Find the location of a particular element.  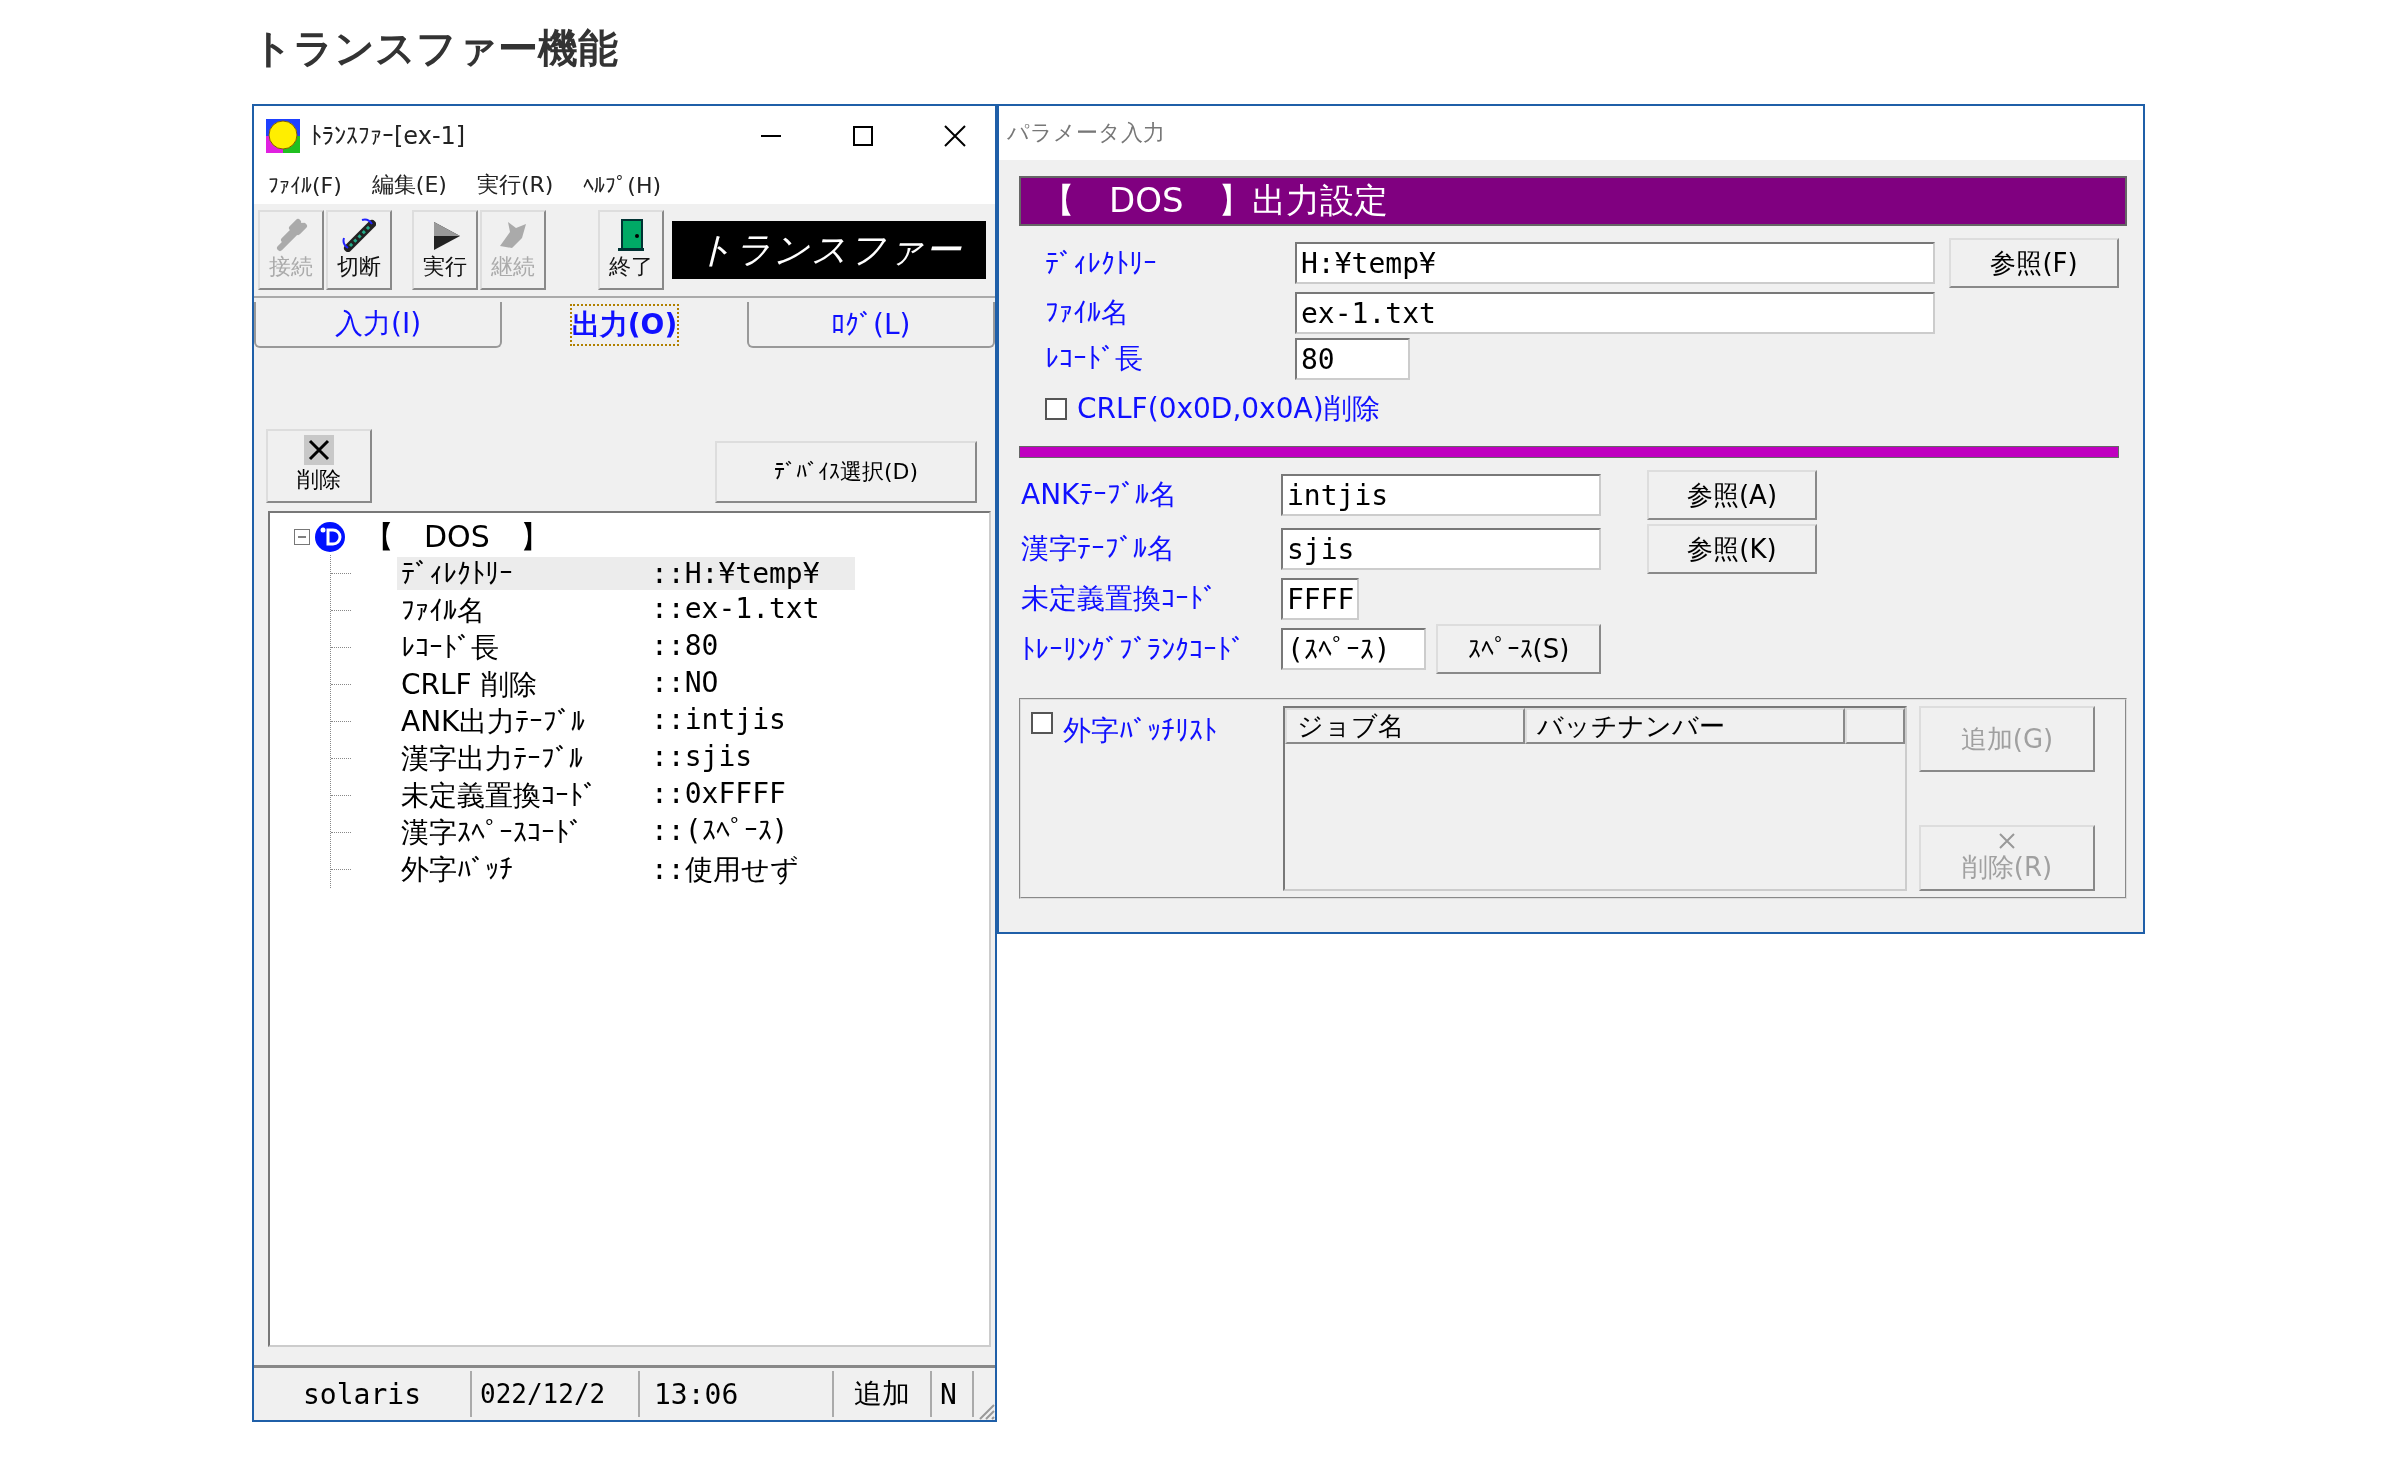

tab: 出力(O) is located at coordinates (624, 325).